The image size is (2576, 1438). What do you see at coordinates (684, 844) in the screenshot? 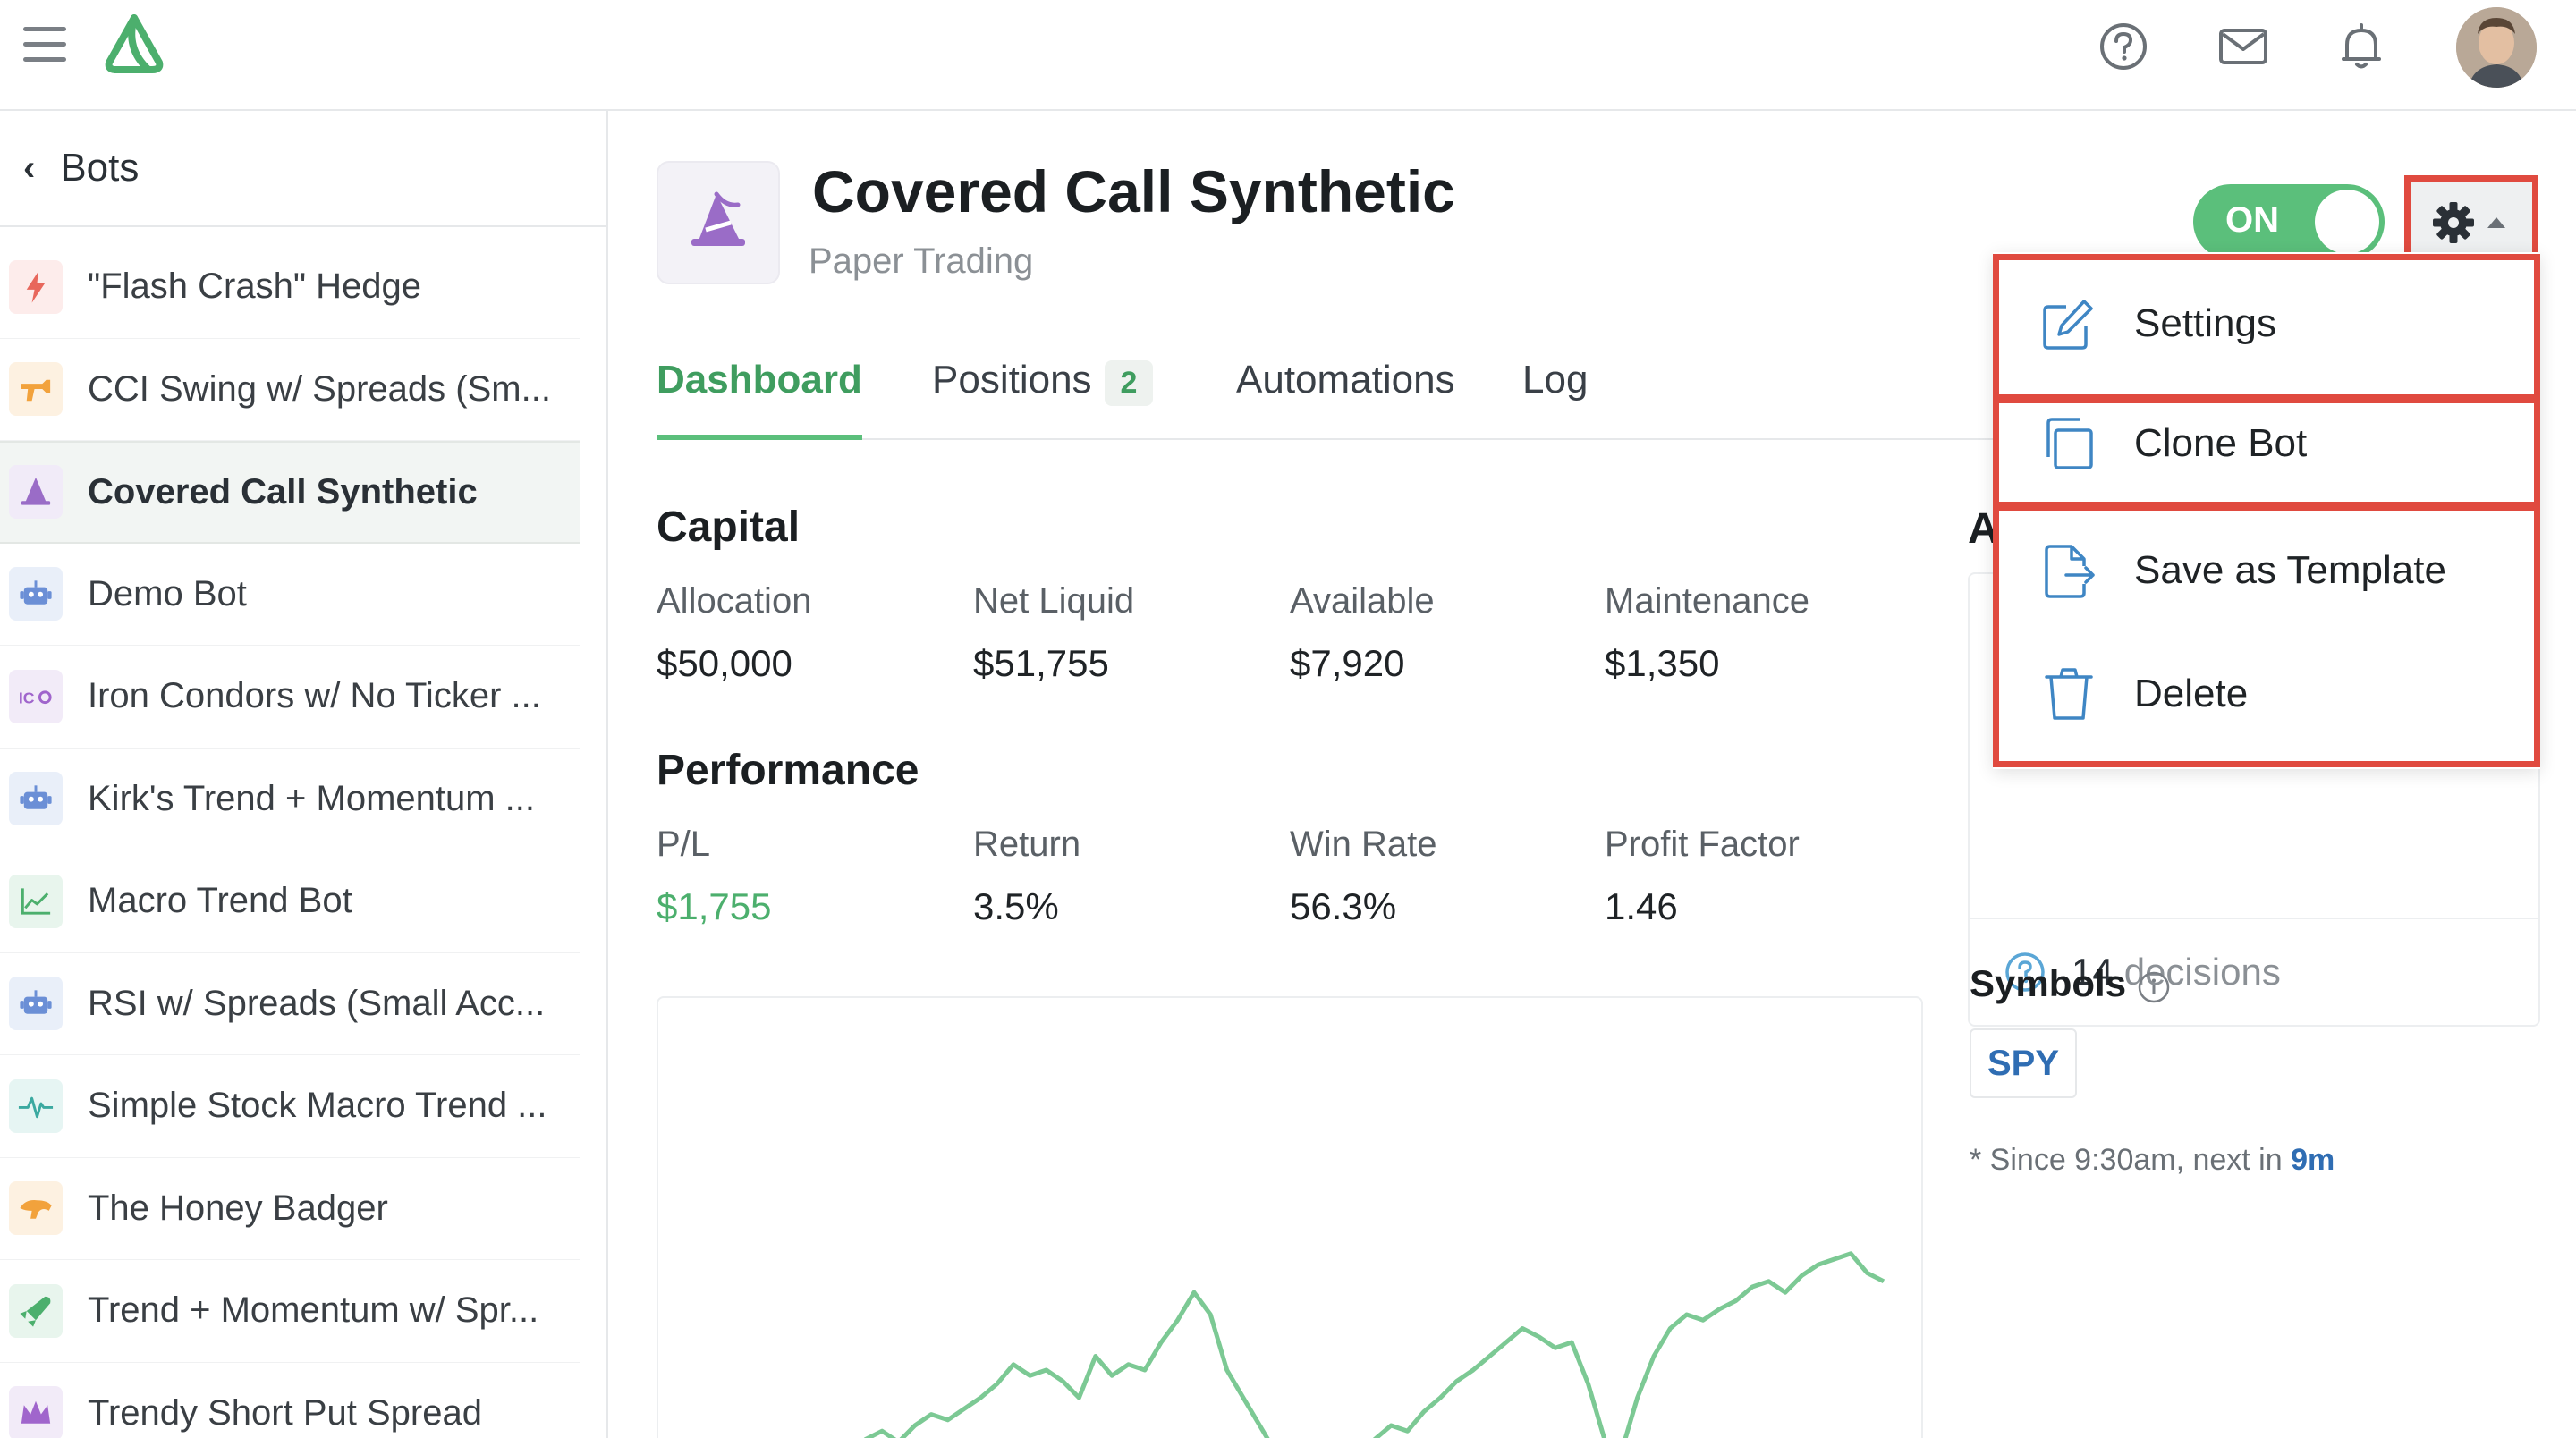
I see `metric-label: P/L` at bounding box center [684, 844].